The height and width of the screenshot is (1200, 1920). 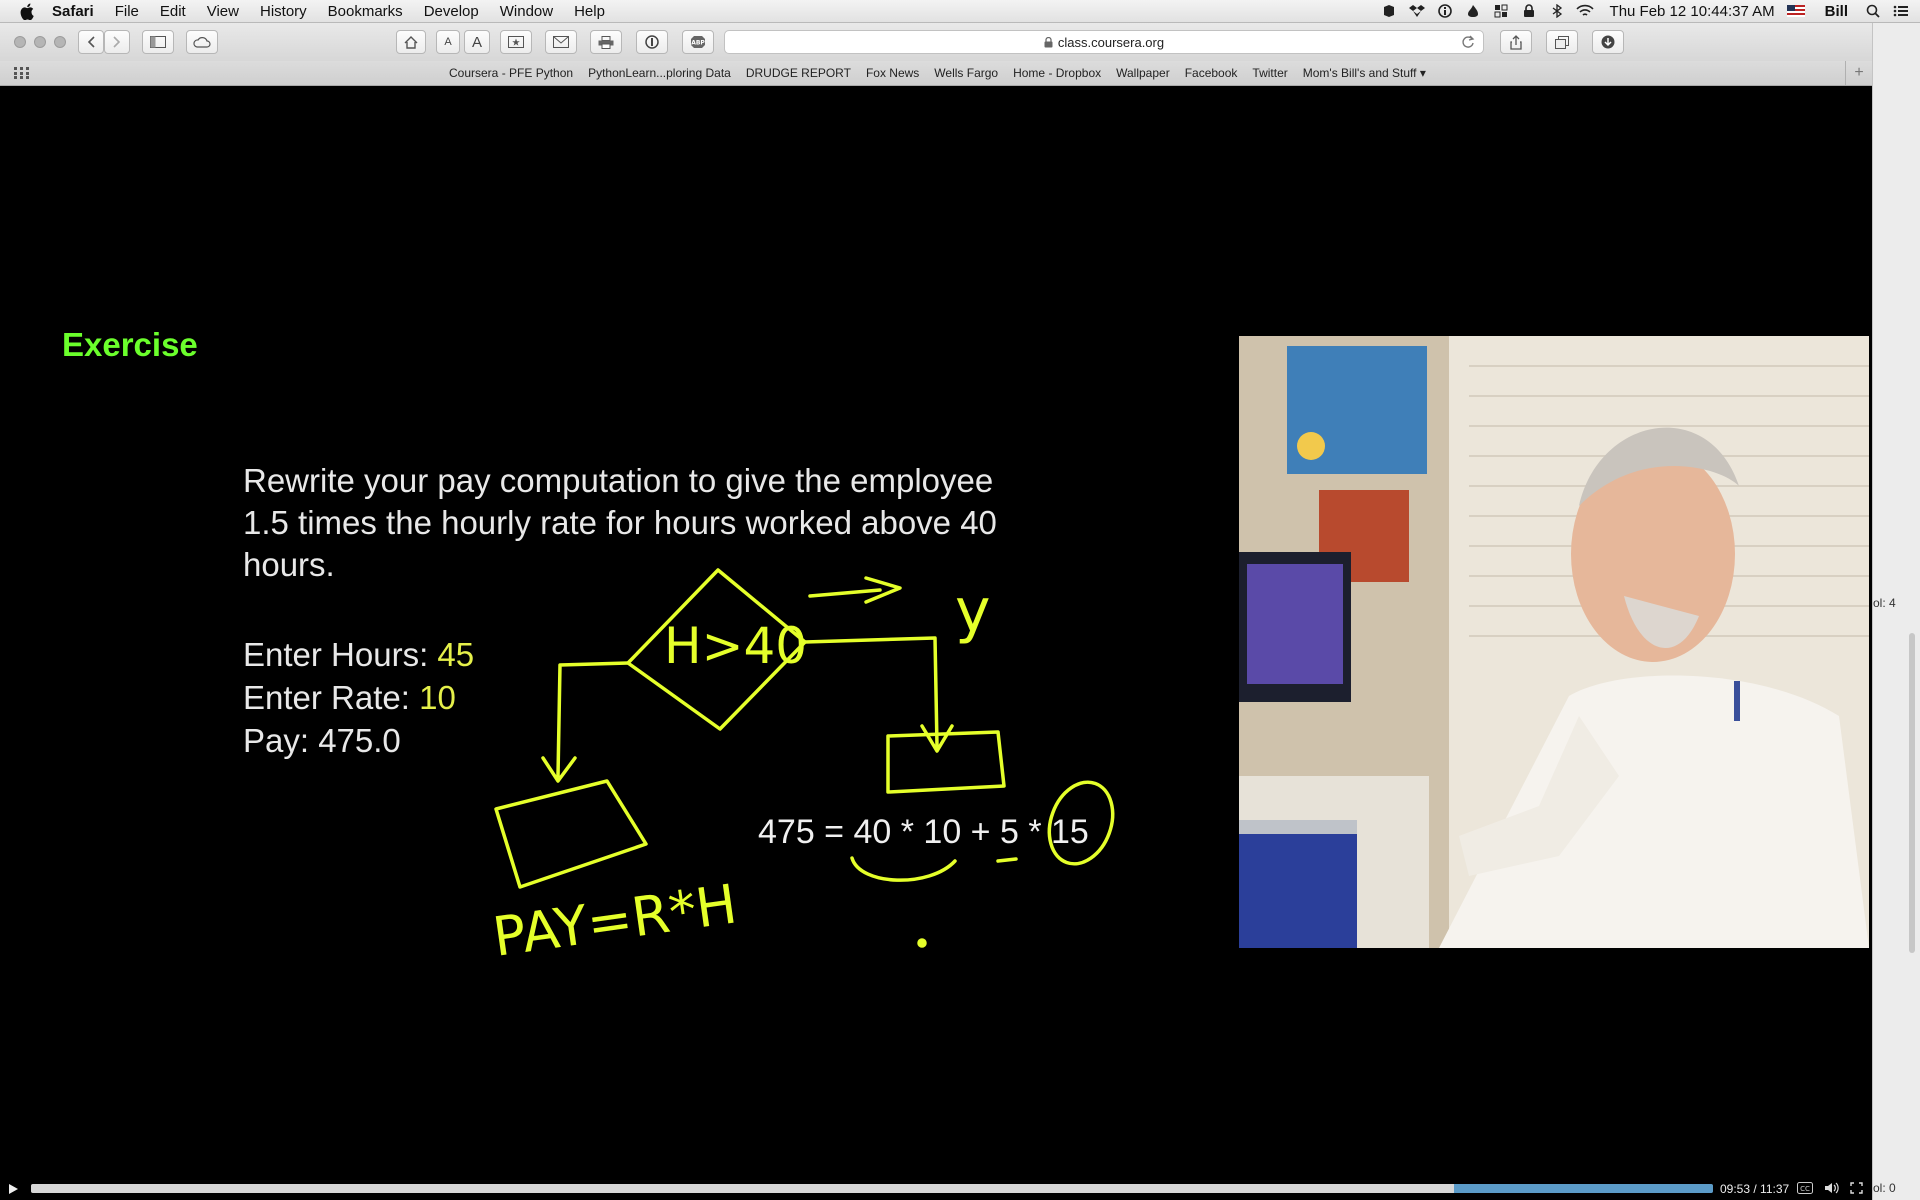 I want to click on bookmark-folder-moms: Mom's Bill's and Stuff ▾, so click(x=1364, y=73).